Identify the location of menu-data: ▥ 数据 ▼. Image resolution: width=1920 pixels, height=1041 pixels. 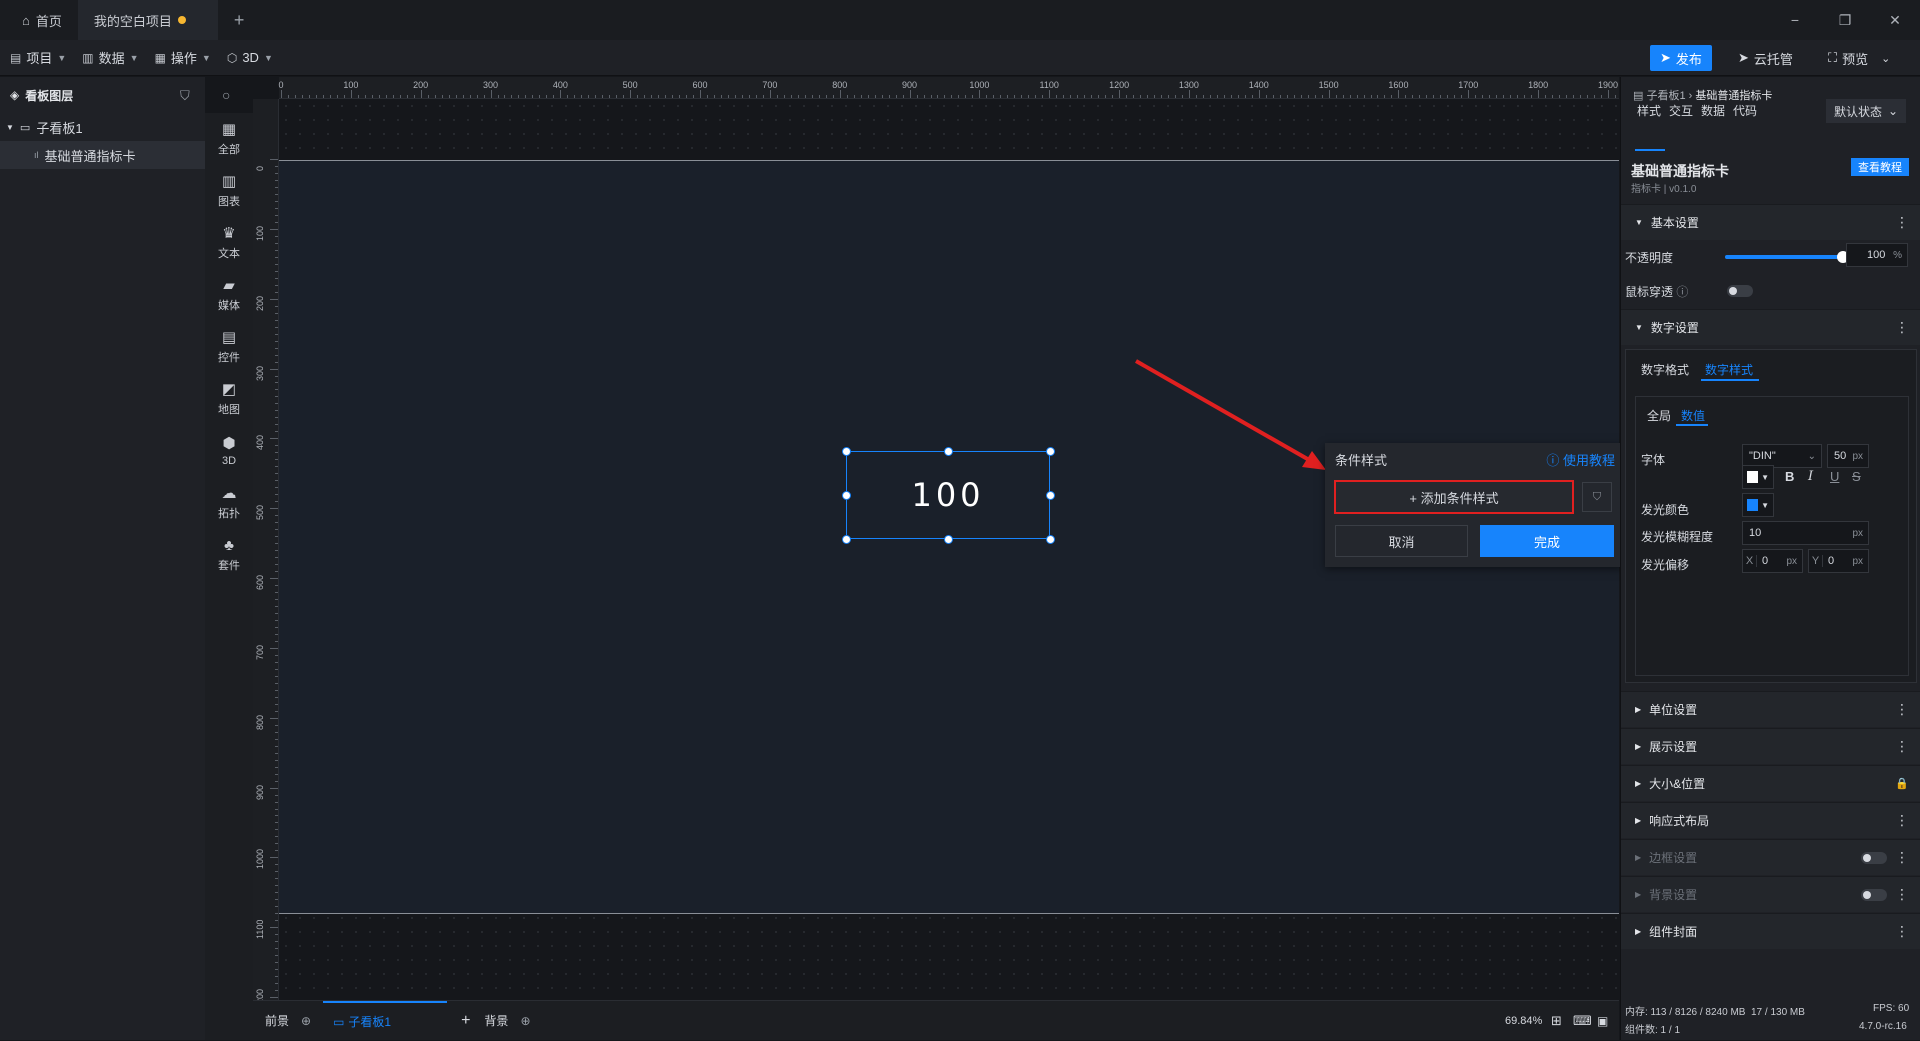
(110, 57).